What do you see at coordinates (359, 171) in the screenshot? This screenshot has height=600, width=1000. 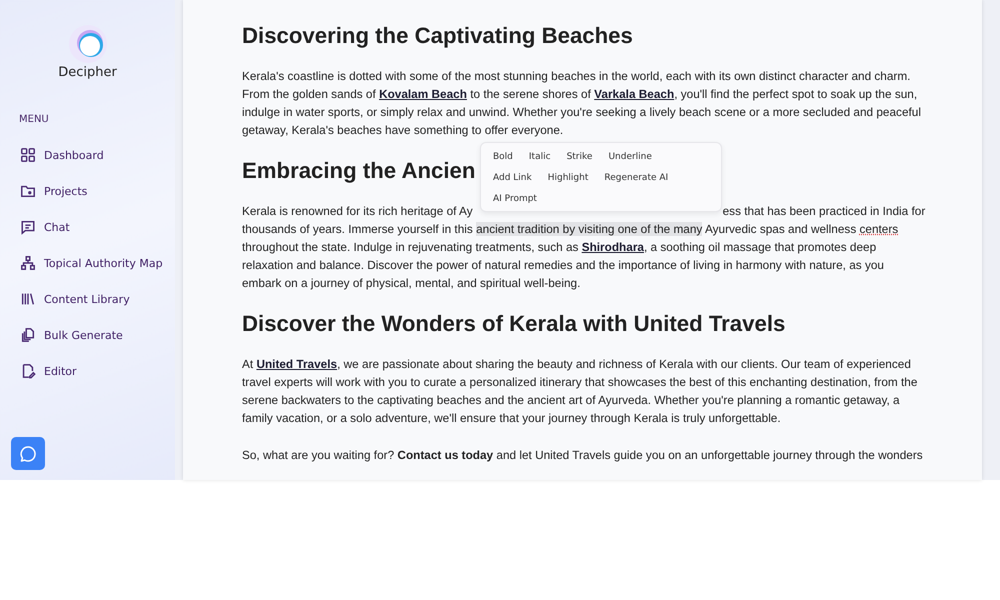 I see `section-heading: Embracing the Ancien` at bounding box center [359, 171].